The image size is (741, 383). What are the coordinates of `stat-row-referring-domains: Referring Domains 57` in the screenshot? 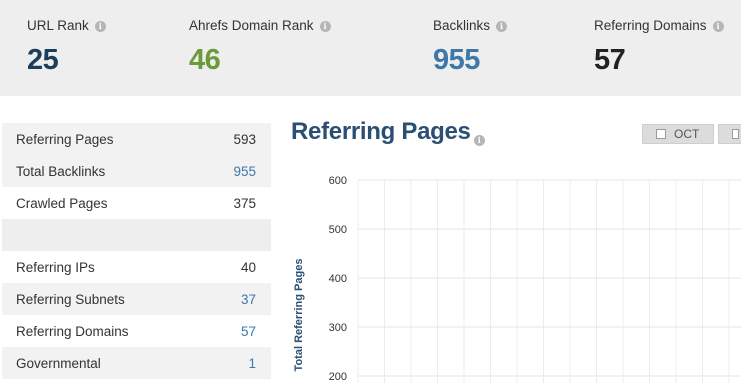 It's located at (136, 331).